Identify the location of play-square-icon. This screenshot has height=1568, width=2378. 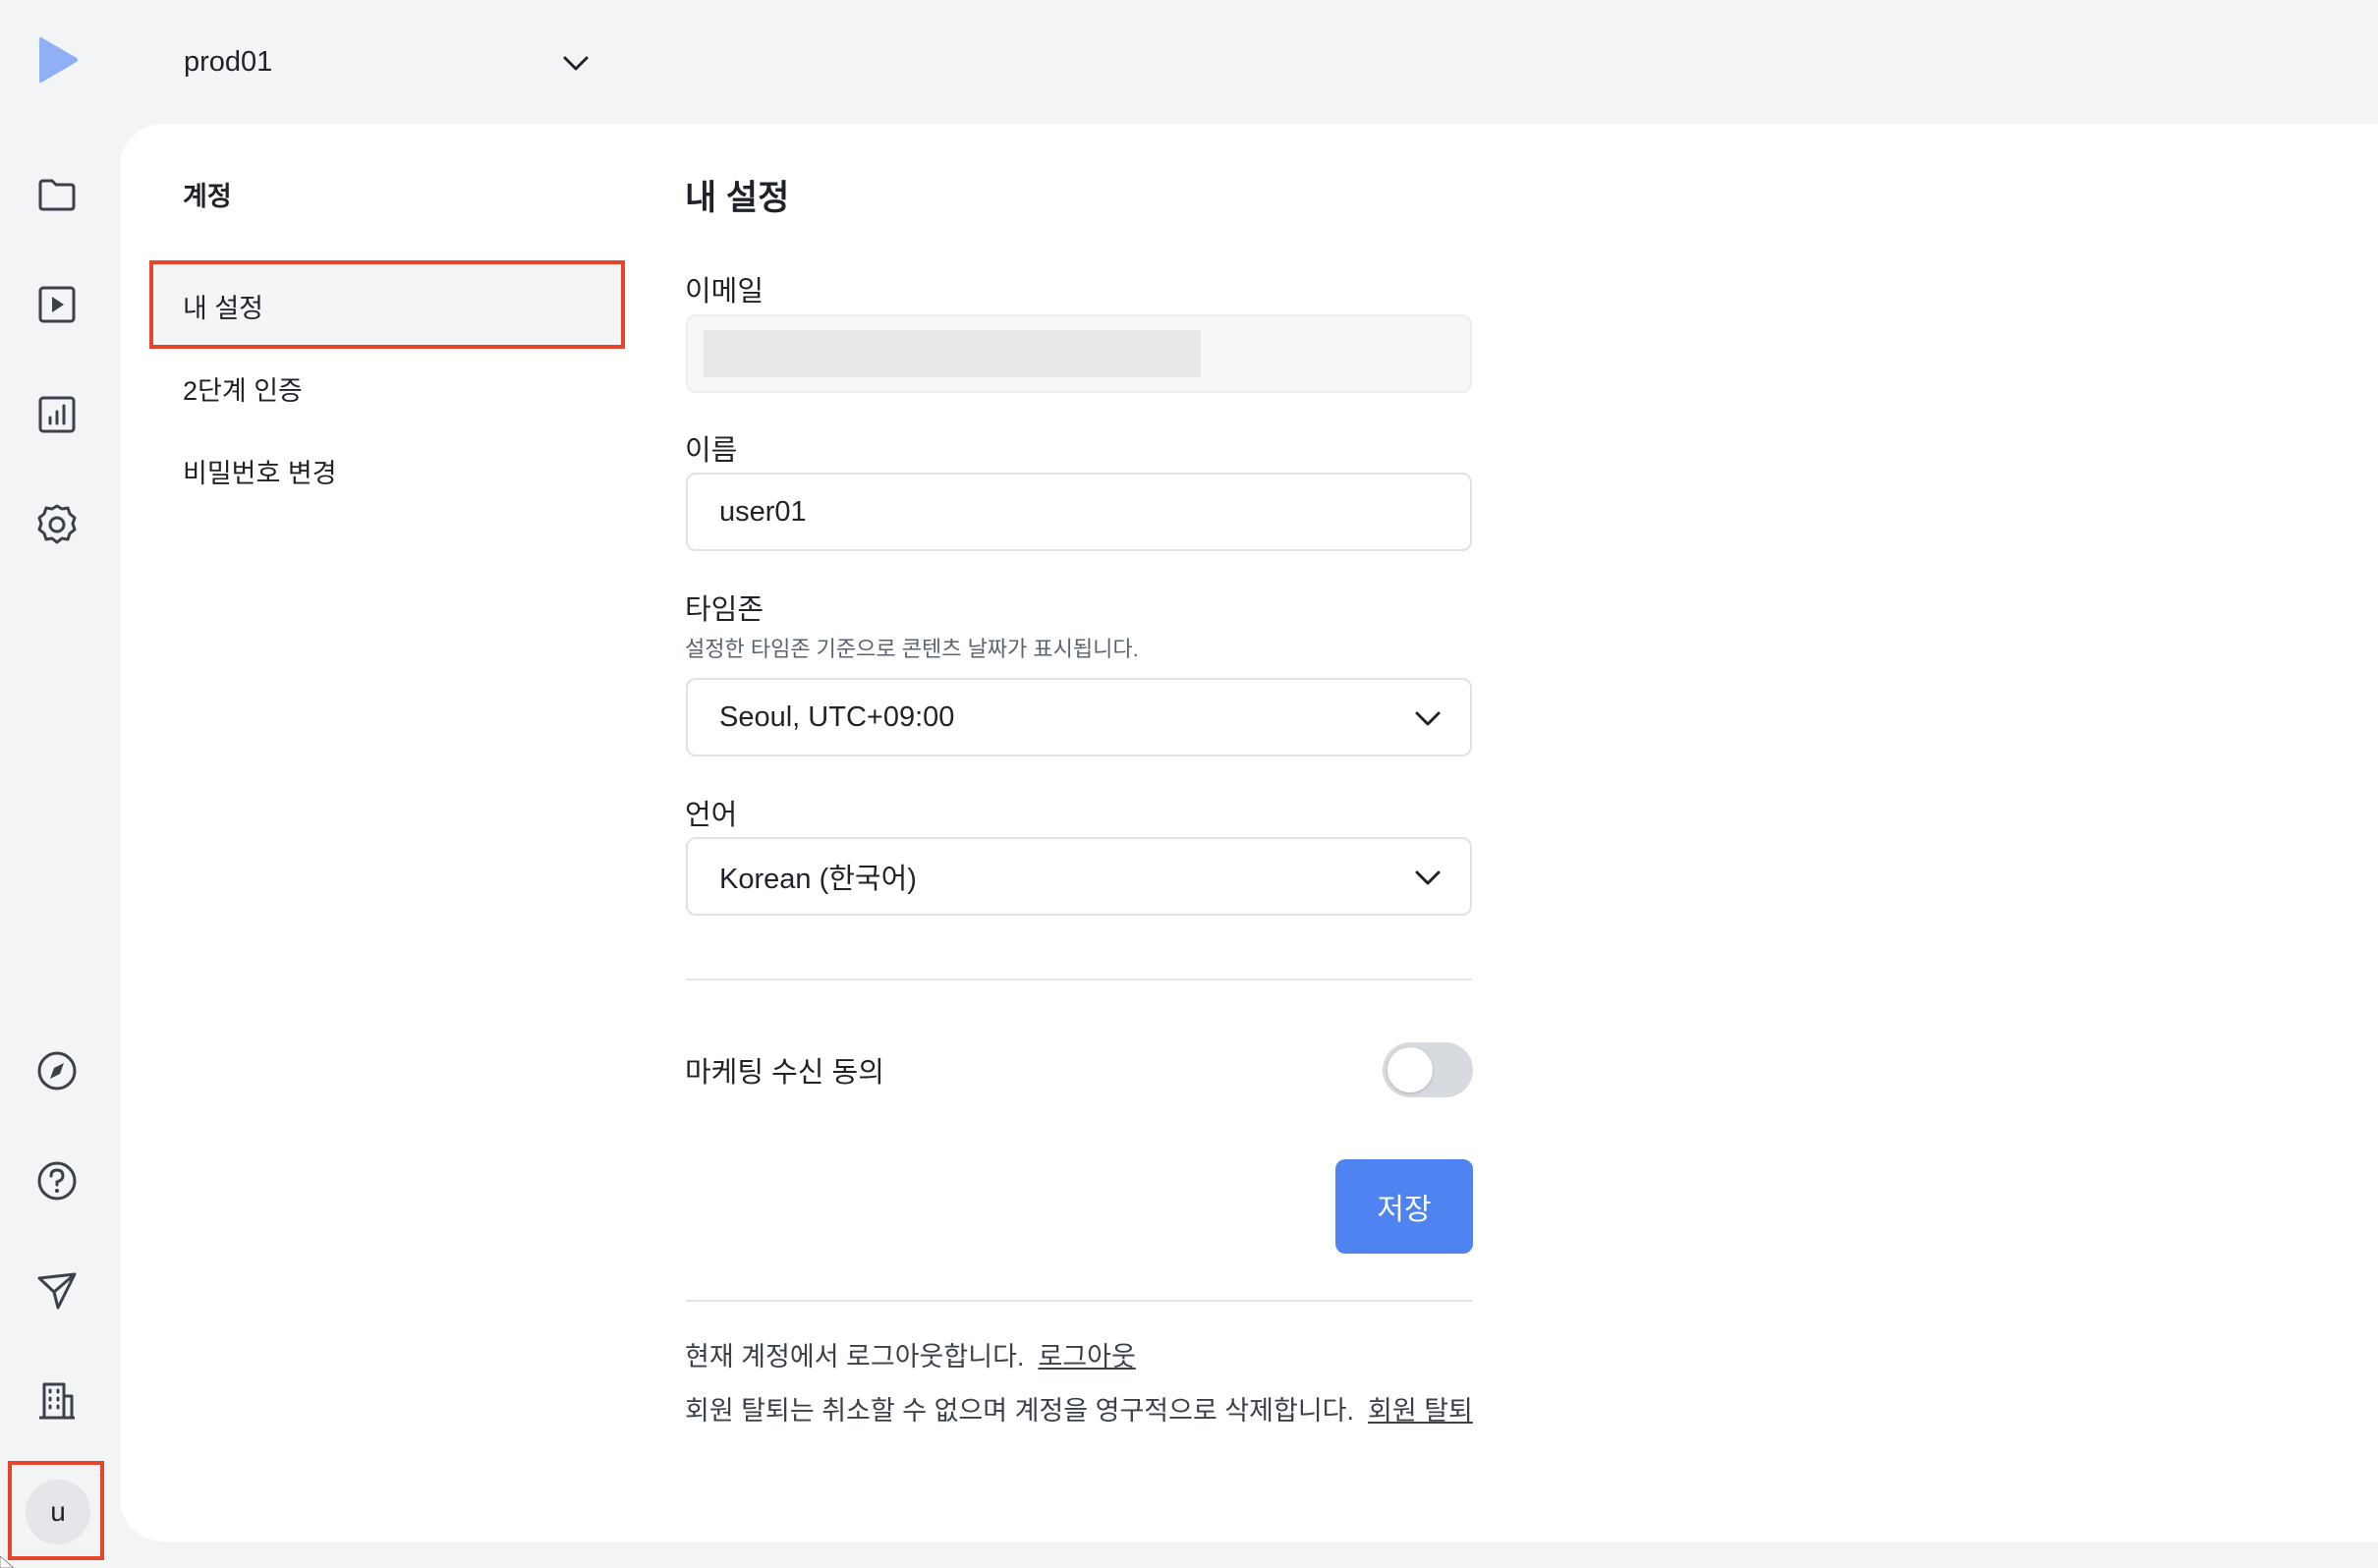
(57, 304).